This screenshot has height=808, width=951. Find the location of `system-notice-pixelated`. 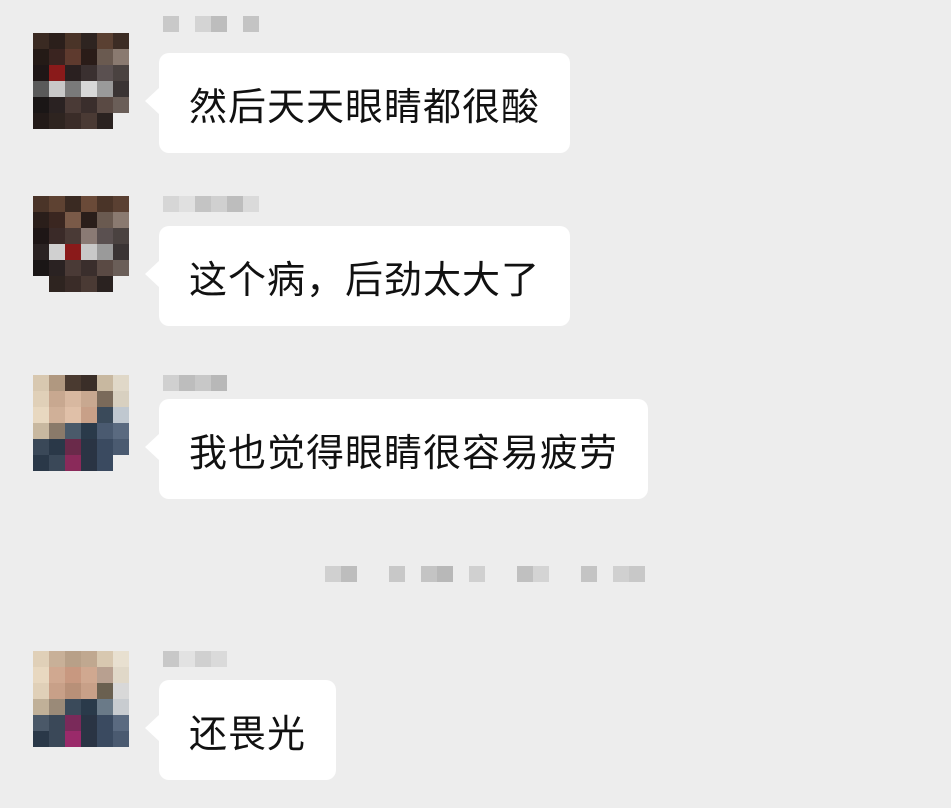

system-notice-pixelated is located at coordinates (485, 574).